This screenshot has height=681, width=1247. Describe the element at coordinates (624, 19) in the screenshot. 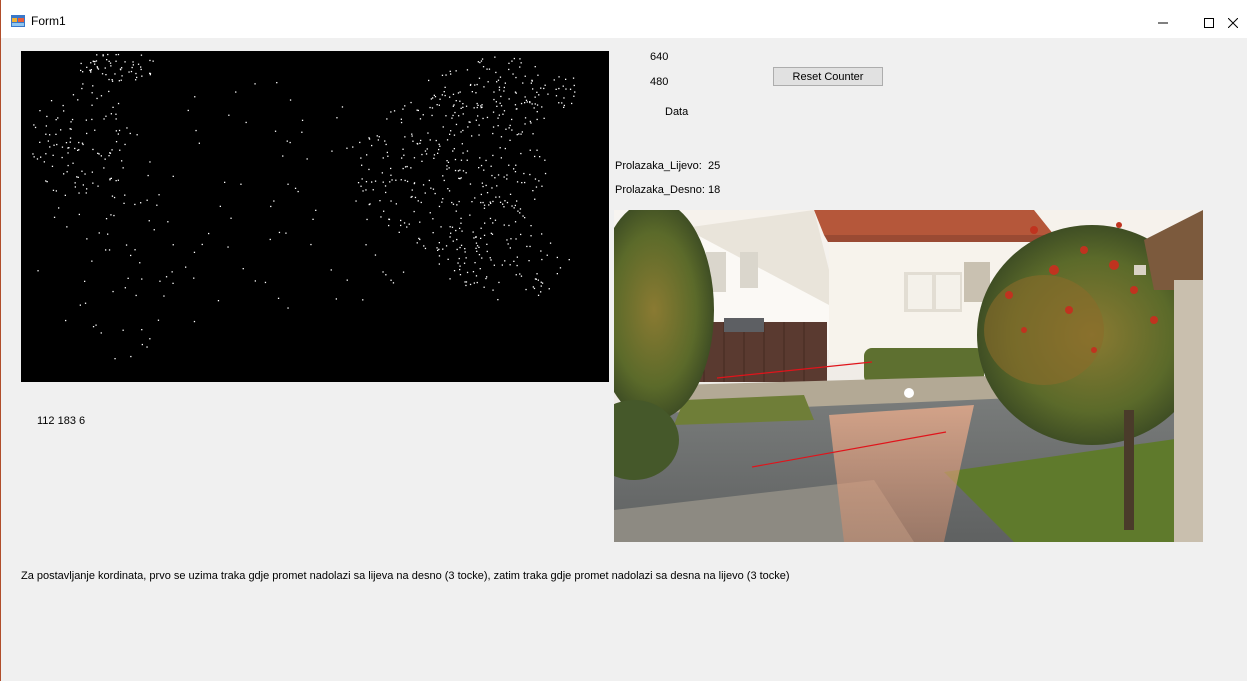

I see `title-bar: Form1` at that location.